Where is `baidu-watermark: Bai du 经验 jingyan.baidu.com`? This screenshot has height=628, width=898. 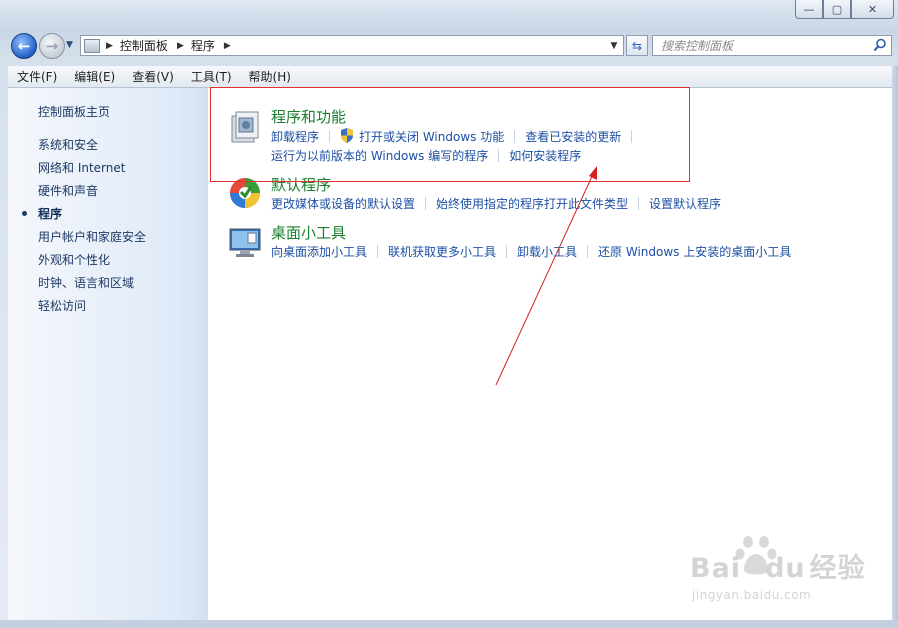
baidu-watermark: Bai du 经验 jingyan.baidu.com is located at coordinates (790, 572).